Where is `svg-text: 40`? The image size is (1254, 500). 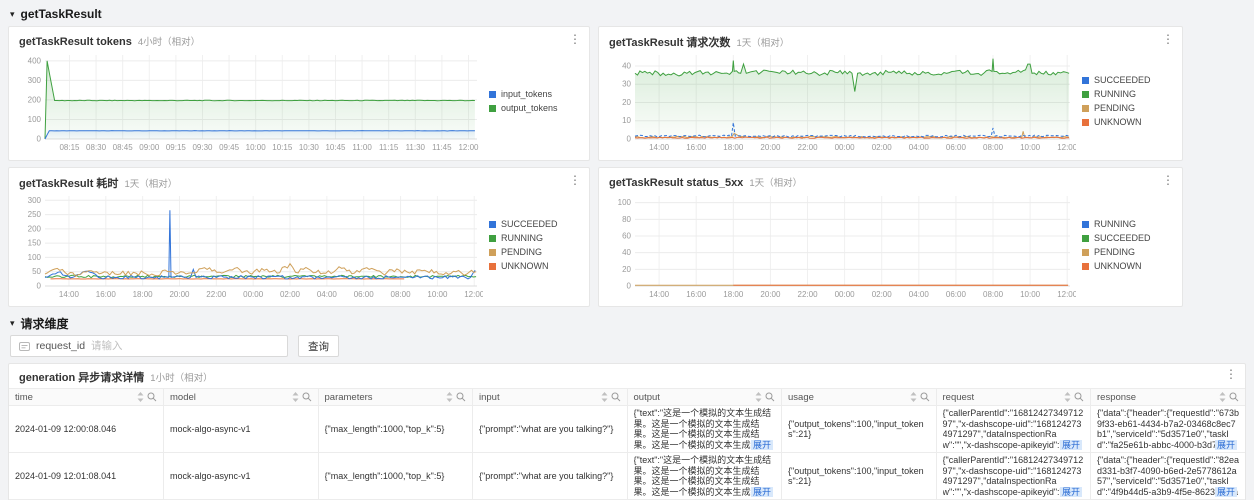 svg-text: 40 is located at coordinates (626, 252).